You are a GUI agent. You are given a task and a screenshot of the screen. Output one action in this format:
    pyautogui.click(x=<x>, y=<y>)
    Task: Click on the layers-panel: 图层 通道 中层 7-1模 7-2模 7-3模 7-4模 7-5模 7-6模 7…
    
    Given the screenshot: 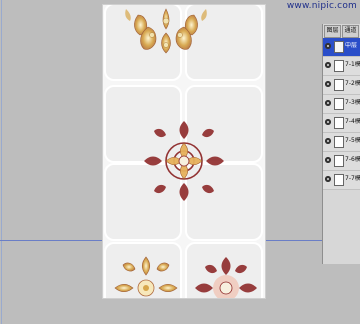 What is the action you would take?
    pyautogui.click(x=341, y=144)
    